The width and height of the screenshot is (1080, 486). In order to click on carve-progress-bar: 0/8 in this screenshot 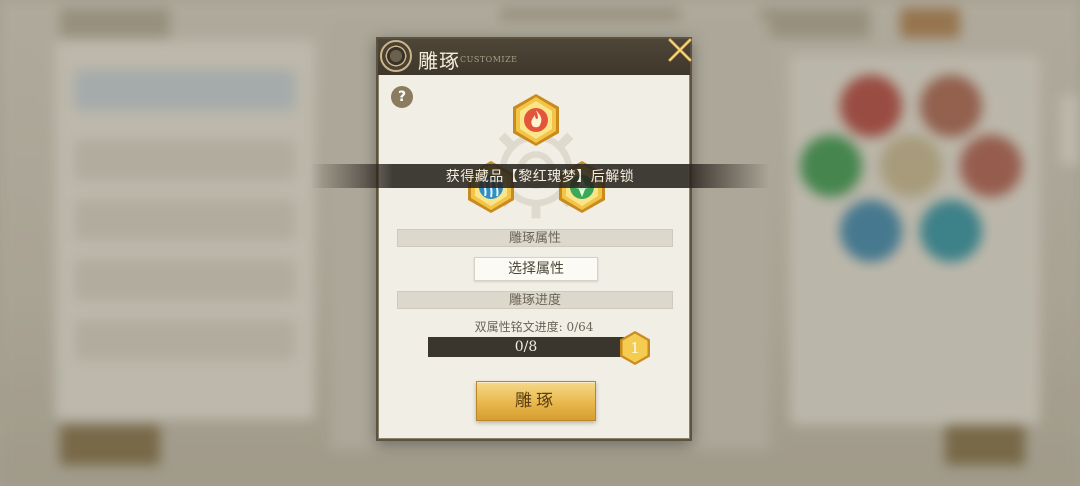, I will do `click(526, 347)`.